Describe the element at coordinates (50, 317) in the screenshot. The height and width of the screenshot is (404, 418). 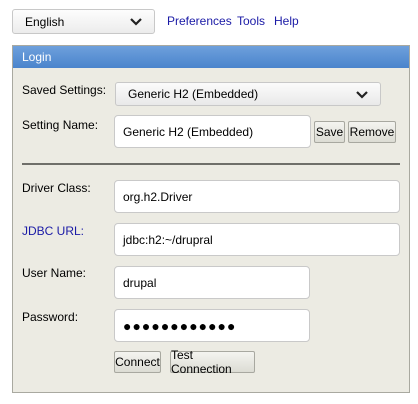
I see `password-label: Password:` at that location.